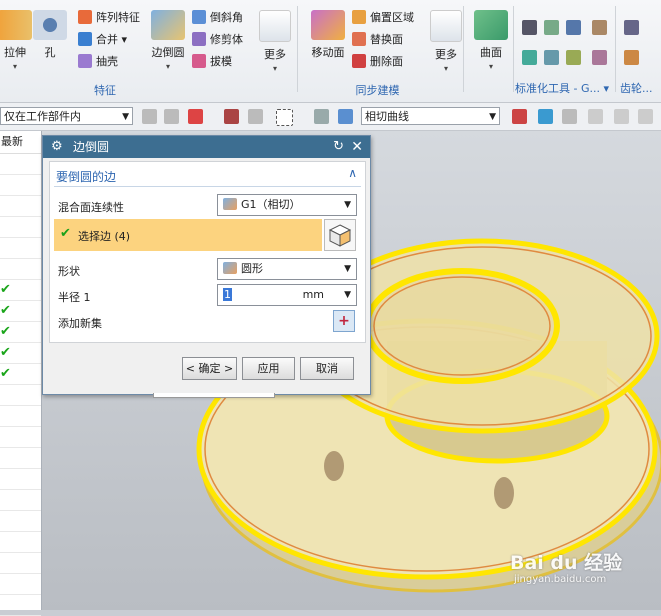 The width and height of the screenshot is (661, 616). Describe the element at coordinates (275, 41) in the screenshot. I see `feature-more-button: 更多 ▾` at that location.